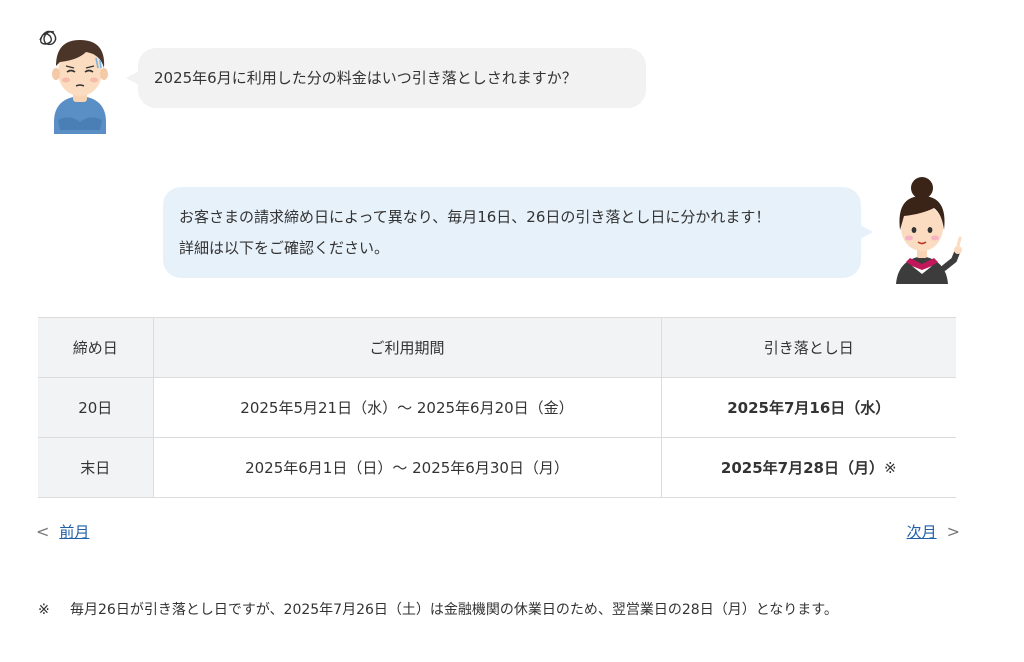 This screenshot has width=1024, height=662. Describe the element at coordinates (74, 532) in the screenshot. I see `prev-month-link: 前月` at that location.